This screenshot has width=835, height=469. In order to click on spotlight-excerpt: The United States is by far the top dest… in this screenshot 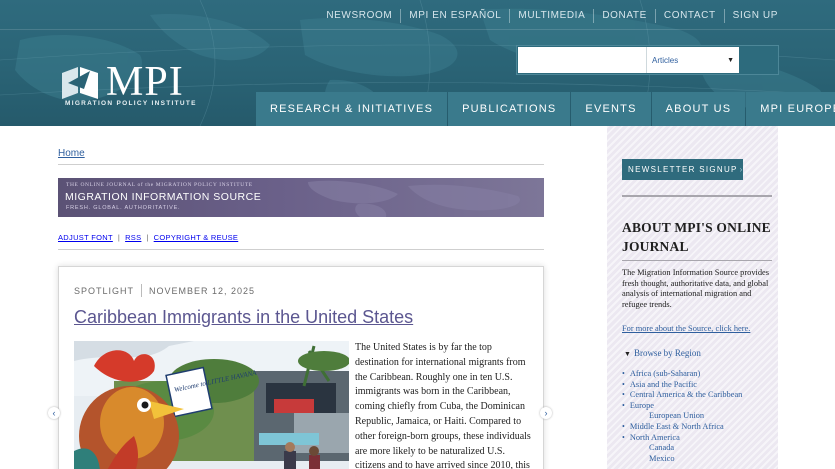, I will do `click(443, 405)`.